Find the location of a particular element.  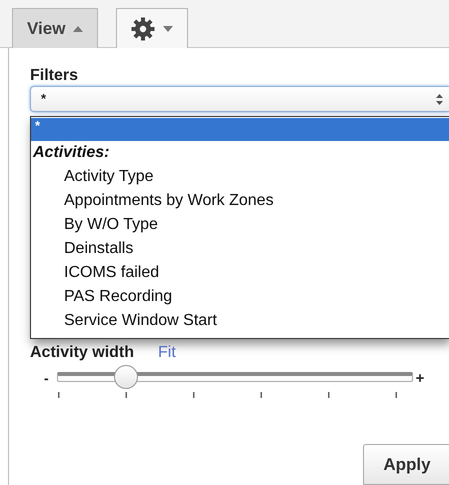

max-label: + is located at coordinates (420, 379).